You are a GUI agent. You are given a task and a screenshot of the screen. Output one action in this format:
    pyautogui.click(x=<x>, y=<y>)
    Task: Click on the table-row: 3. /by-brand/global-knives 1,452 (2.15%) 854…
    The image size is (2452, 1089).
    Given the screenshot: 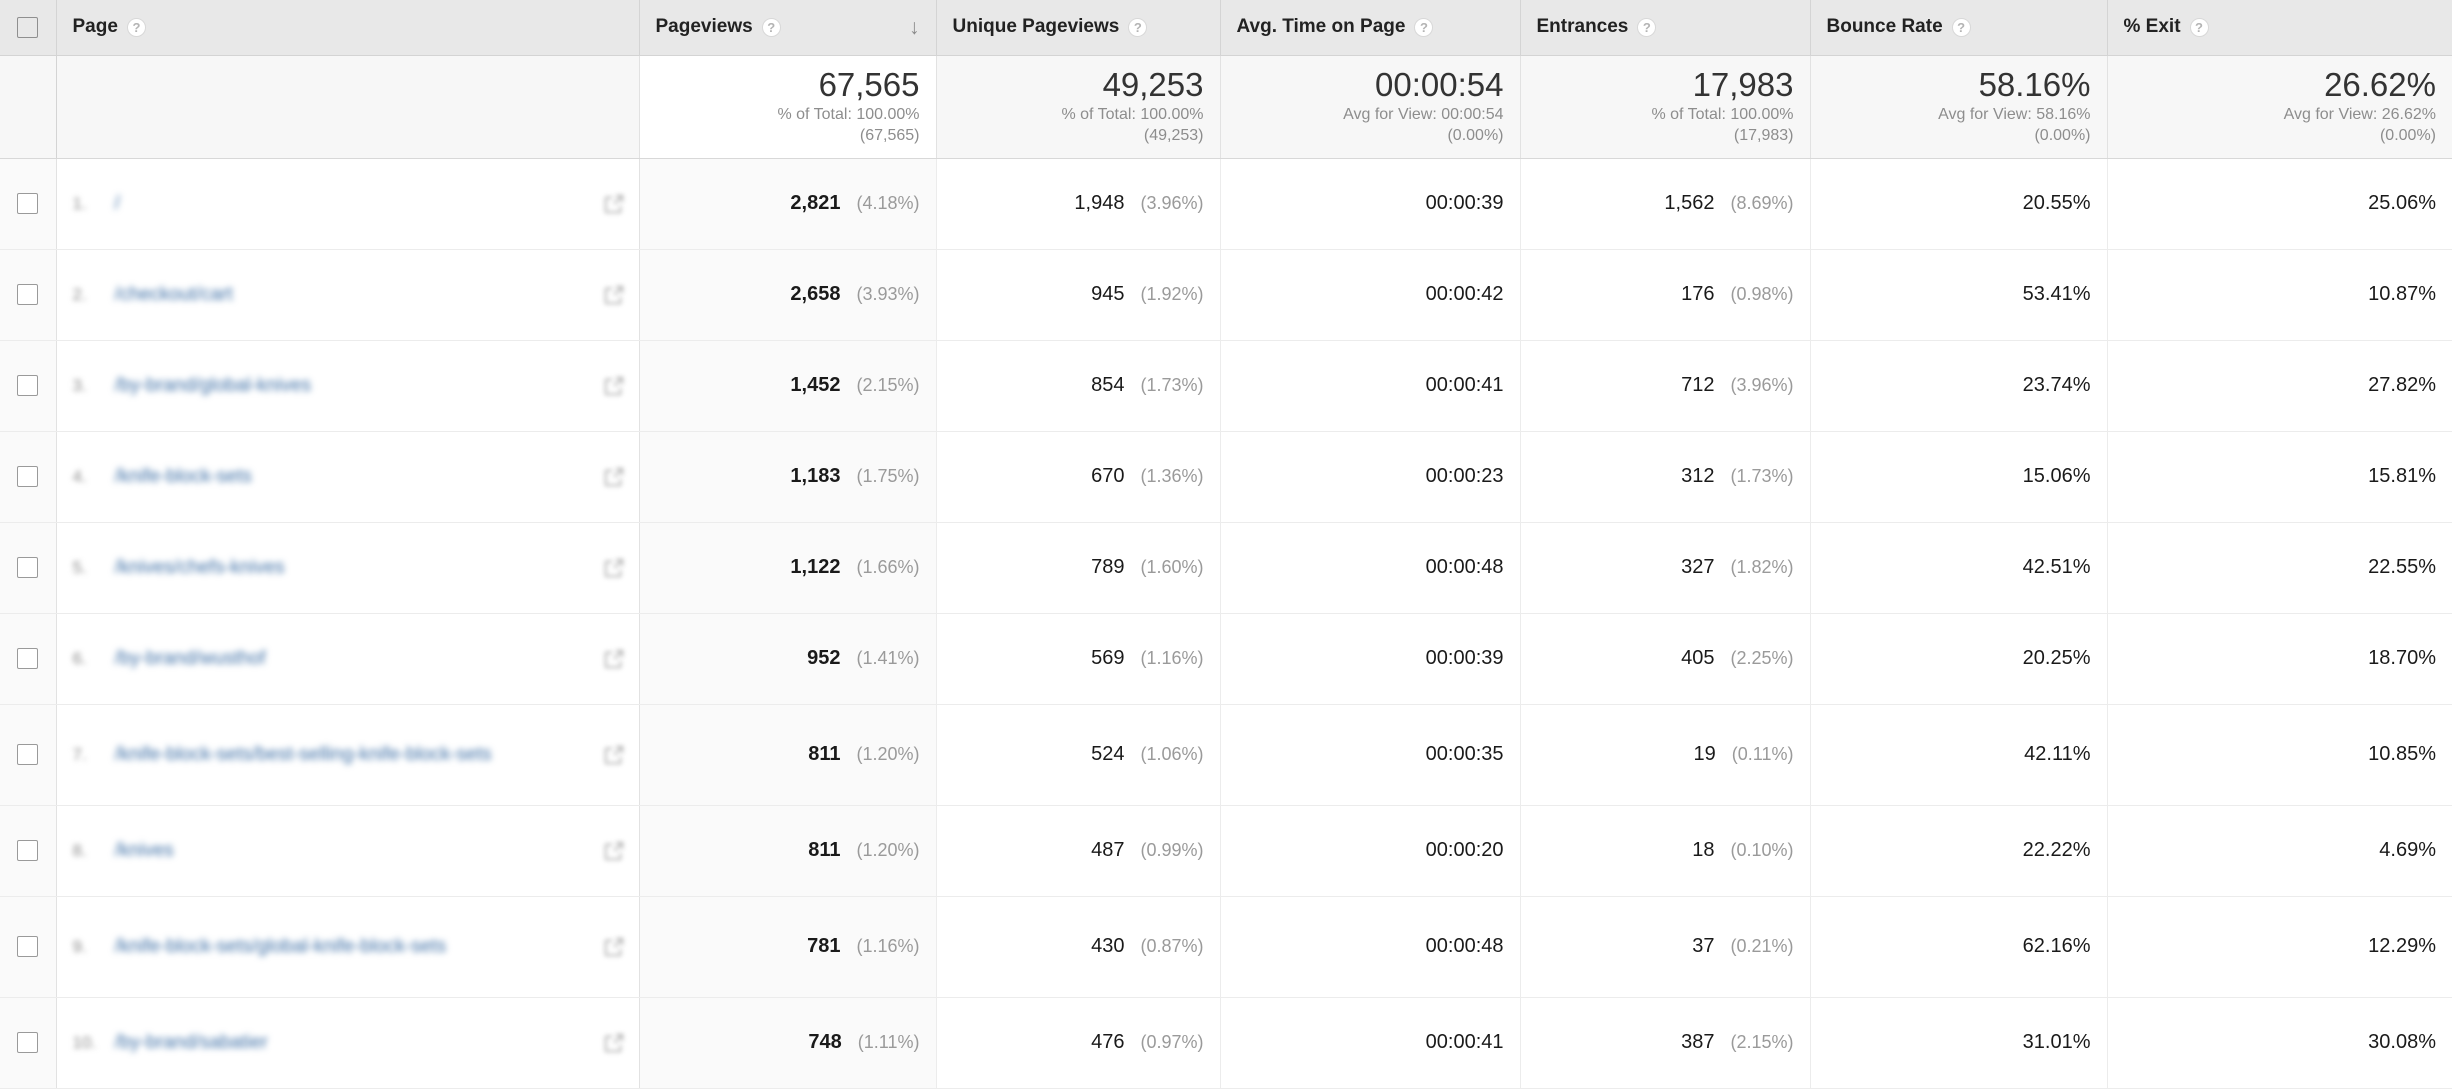 What is the action you would take?
    pyautogui.click(x=1226, y=386)
    